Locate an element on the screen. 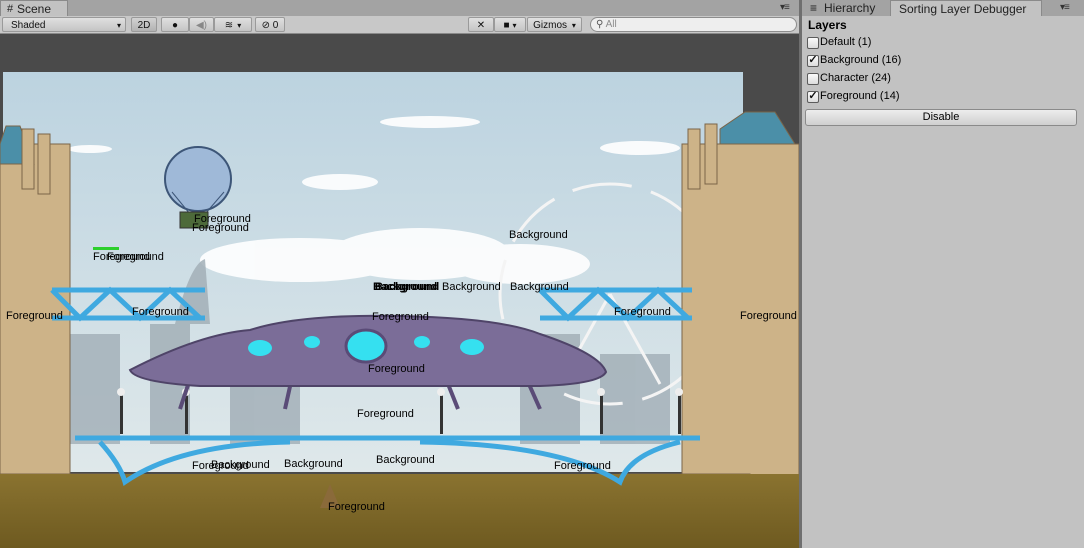 The image size is (1084, 548). label-foreground-walkway-right: Foreground is located at coordinates (642, 312).